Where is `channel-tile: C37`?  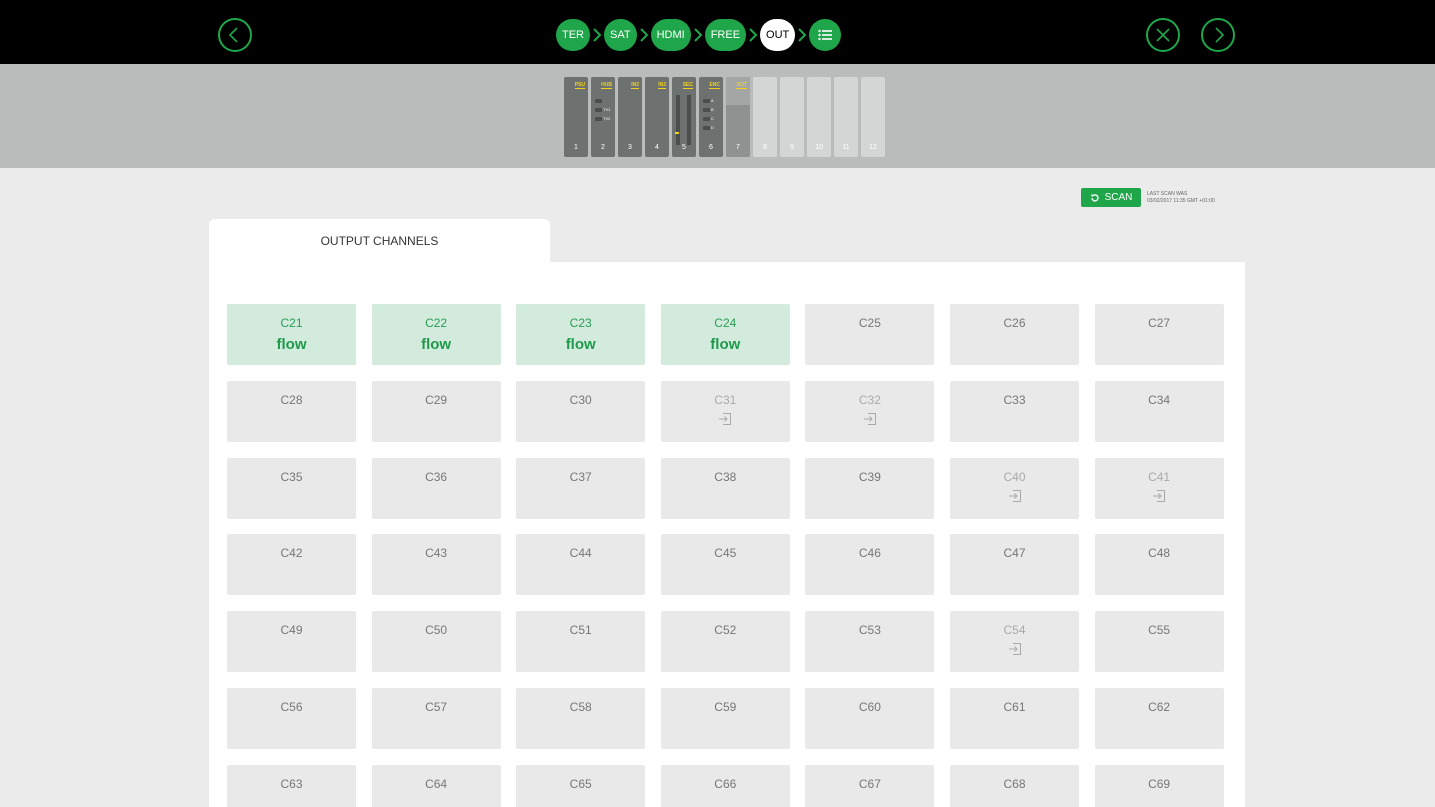
channel-tile: C37 is located at coordinates (581, 488).